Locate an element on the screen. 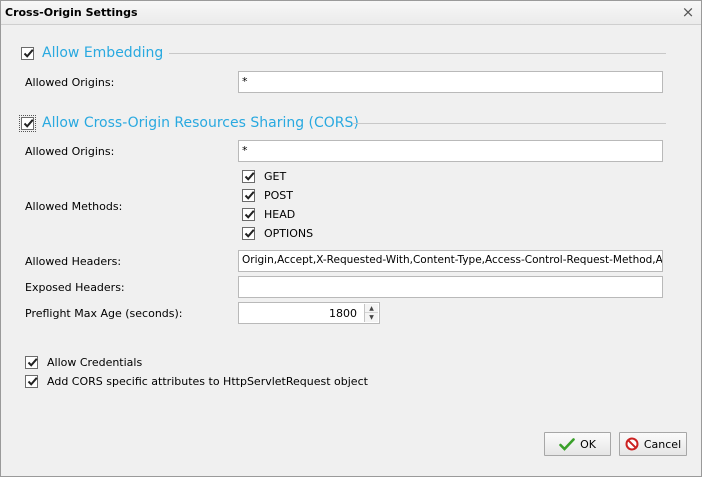 Image resolution: width=702 pixels, height=477 pixels. allow-embedding-checkbox is located at coordinates (27, 53).